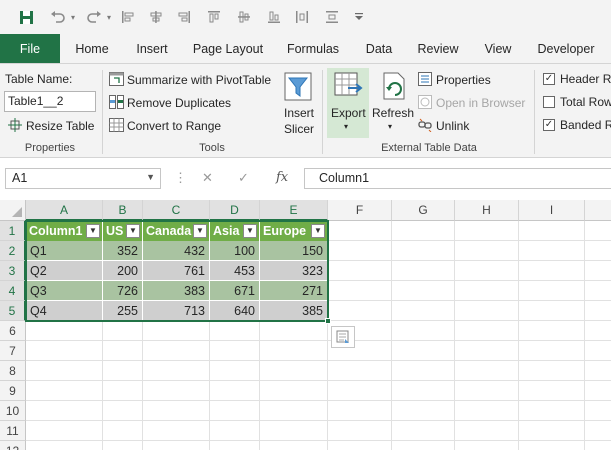  What do you see at coordinates (313, 49) in the screenshot?
I see `tab-formulas: Formulas` at bounding box center [313, 49].